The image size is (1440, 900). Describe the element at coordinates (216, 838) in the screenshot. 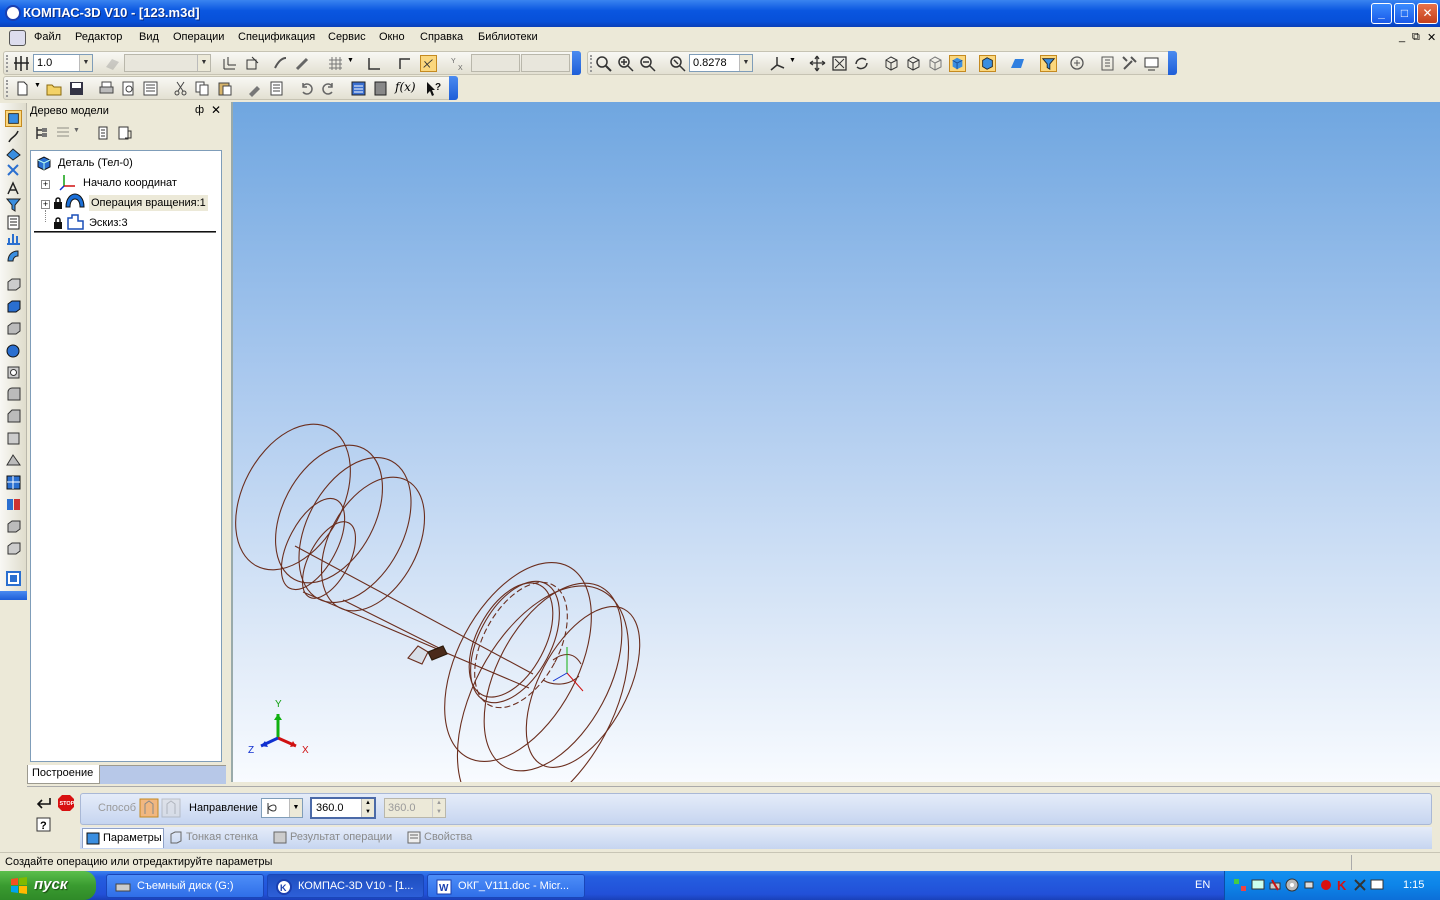

I see `tab-thin-wall: Тонкая стенка` at that location.